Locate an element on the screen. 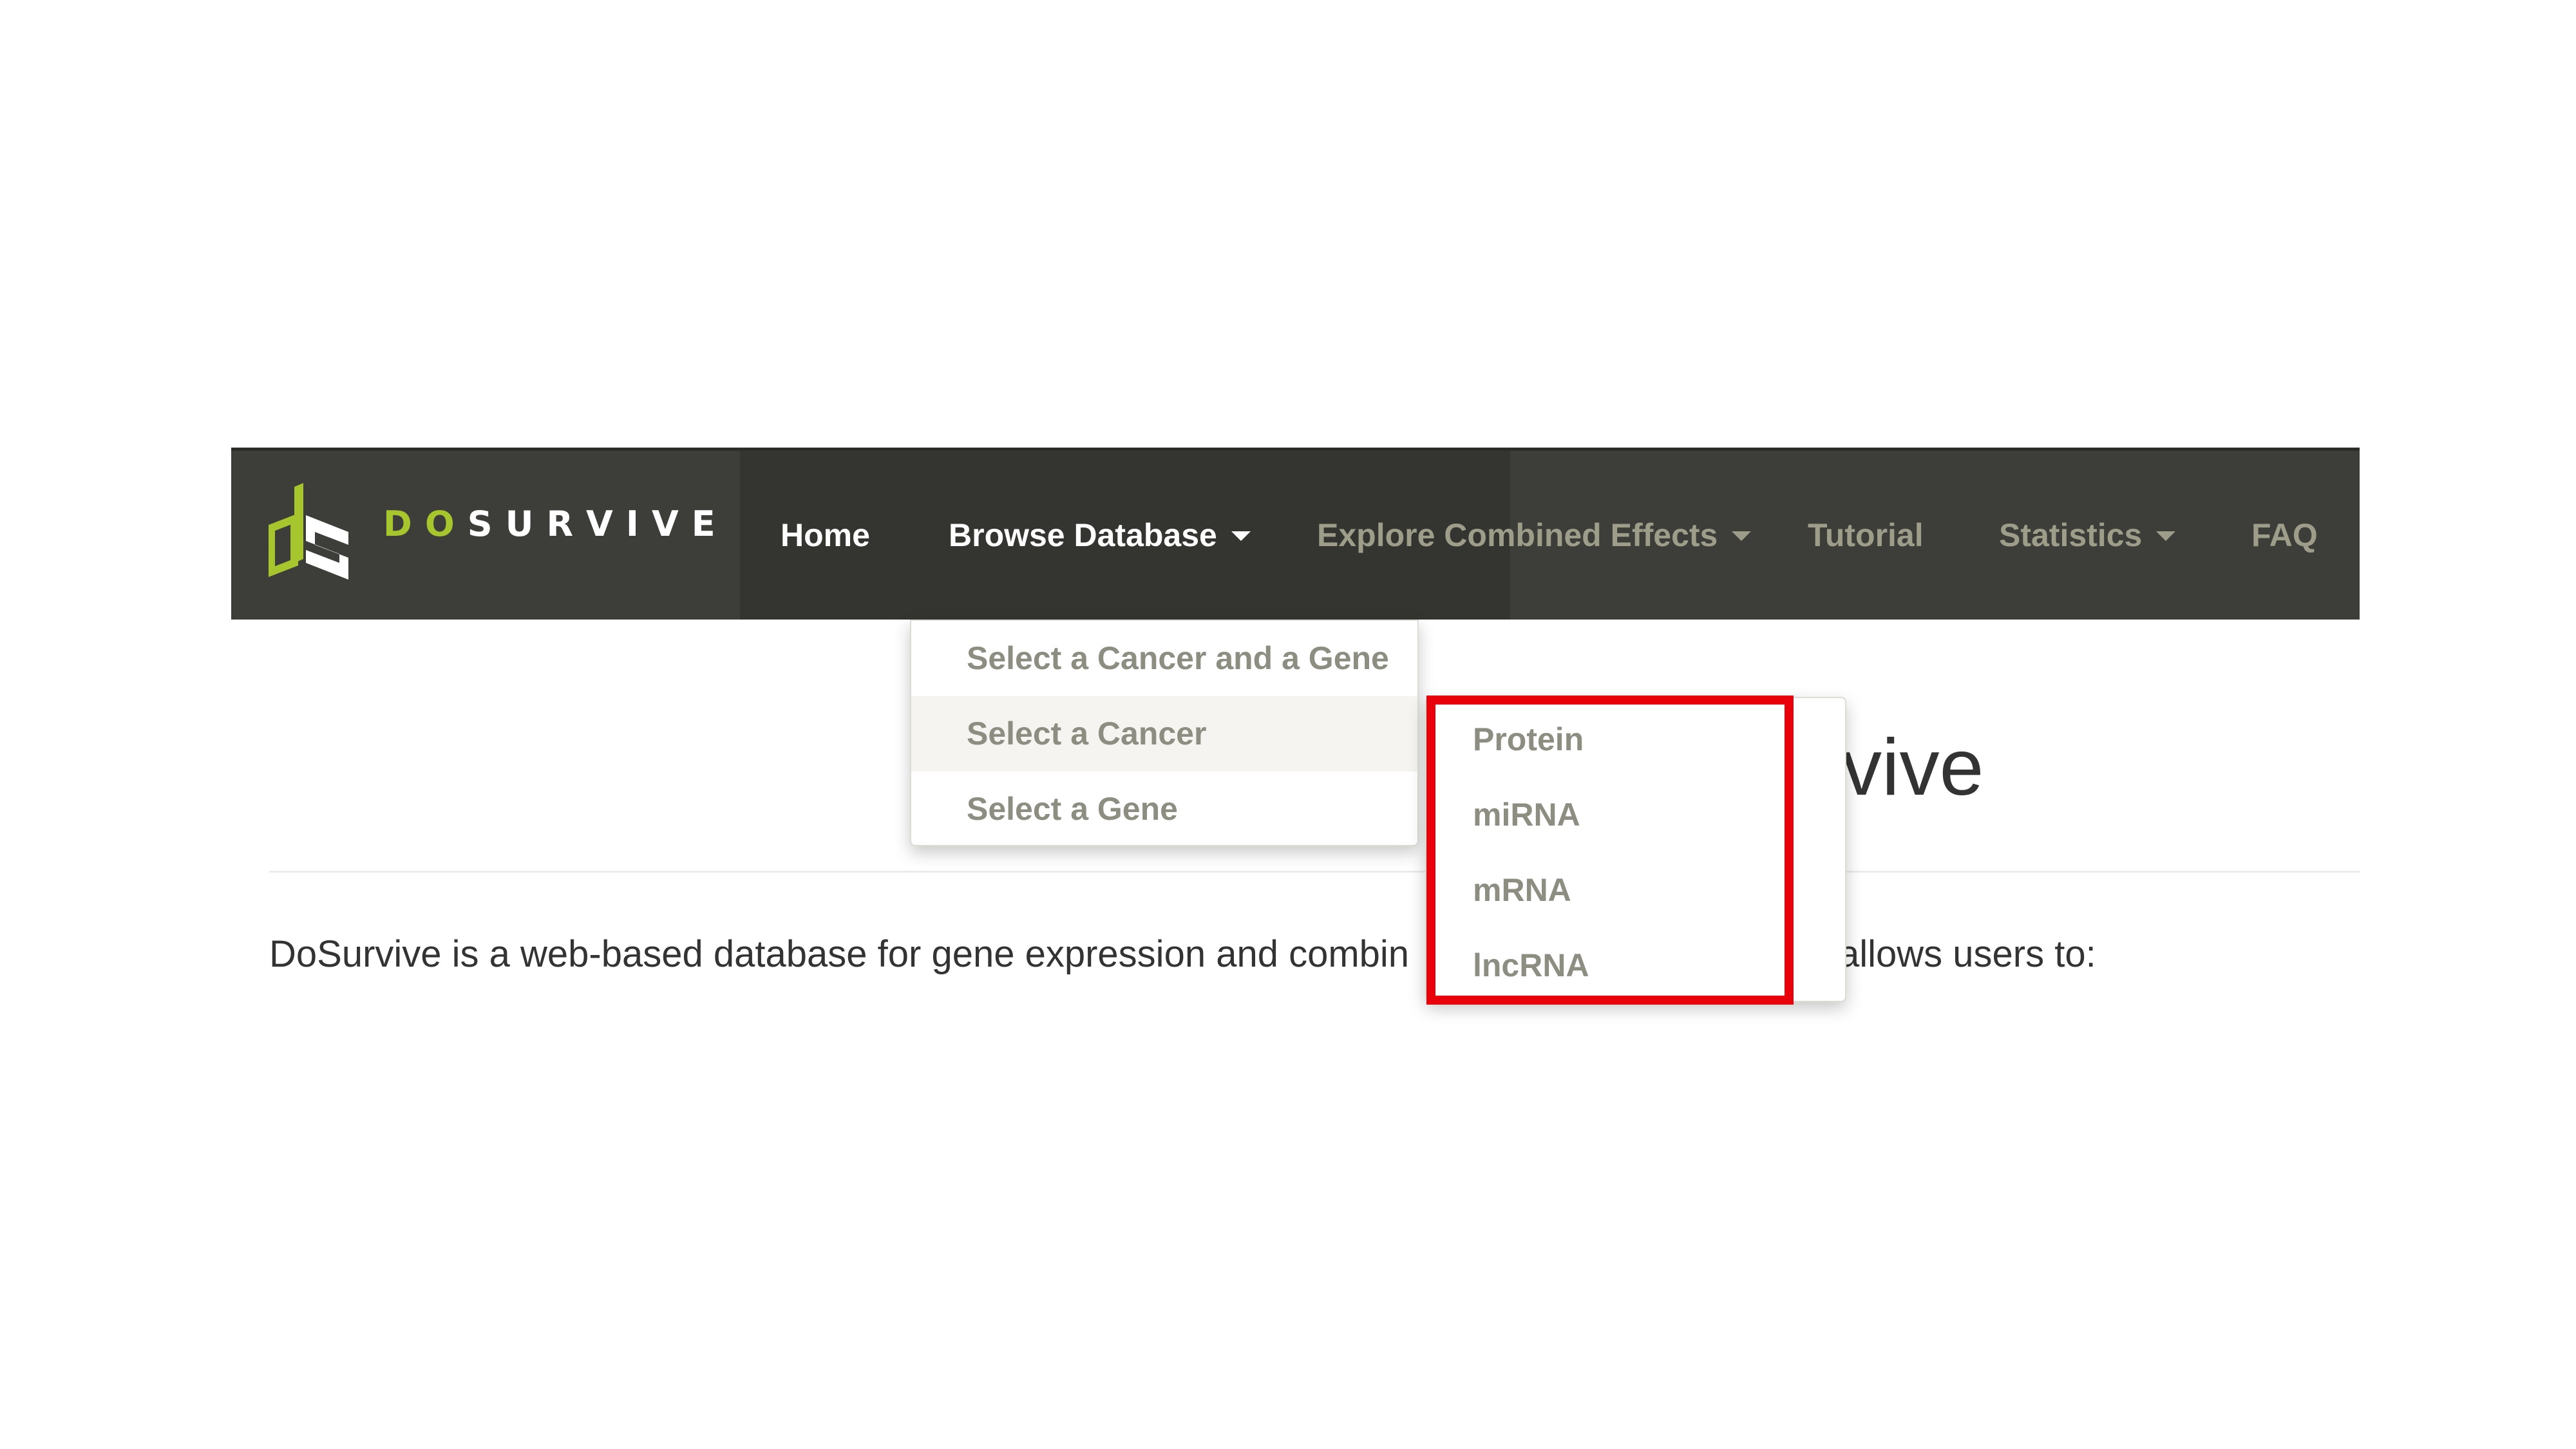 The image size is (2576, 1449). highlight-annotation-box is located at coordinates (1610, 850).